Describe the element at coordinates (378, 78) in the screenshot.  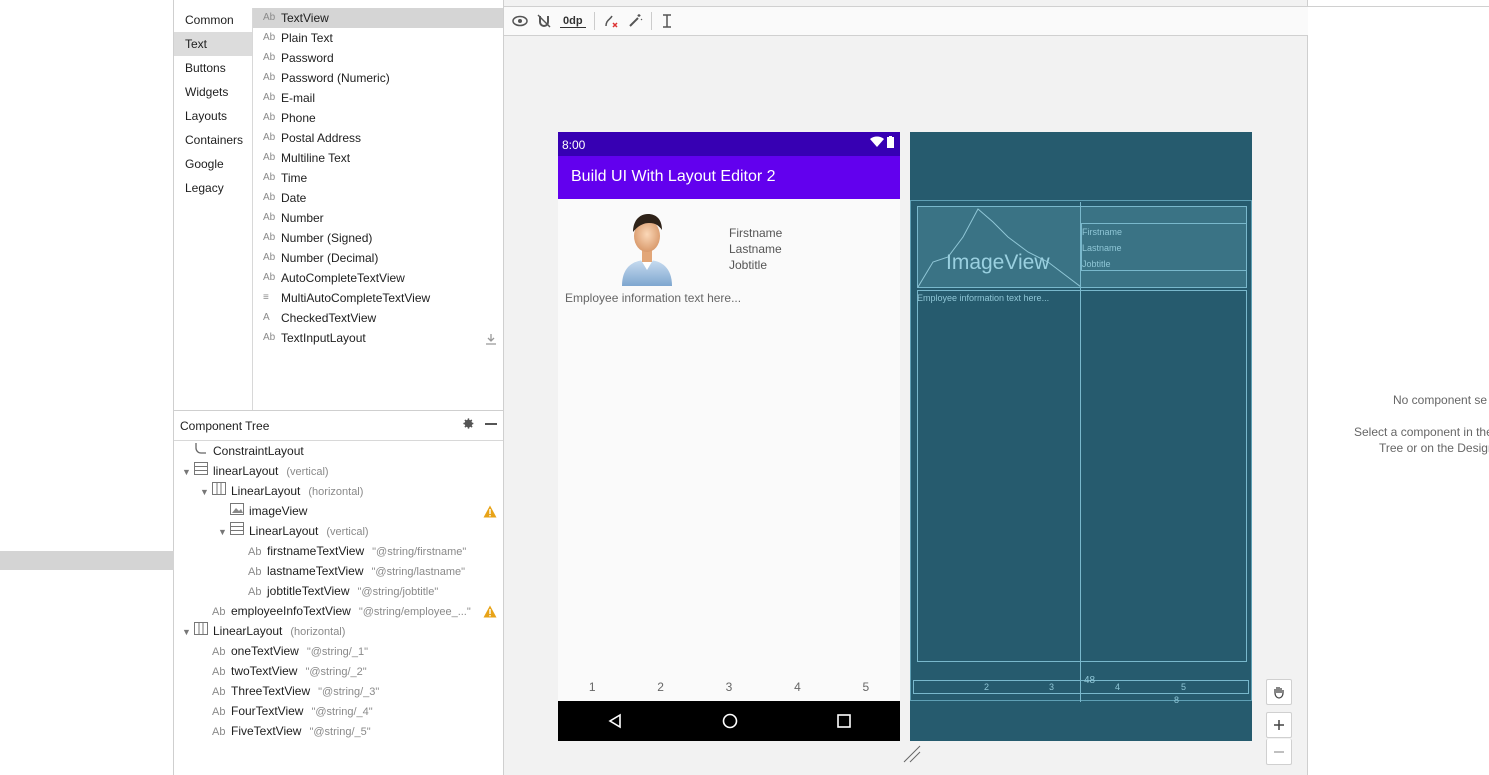
I see `palette-item: Ab Password (Numeric)` at that location.